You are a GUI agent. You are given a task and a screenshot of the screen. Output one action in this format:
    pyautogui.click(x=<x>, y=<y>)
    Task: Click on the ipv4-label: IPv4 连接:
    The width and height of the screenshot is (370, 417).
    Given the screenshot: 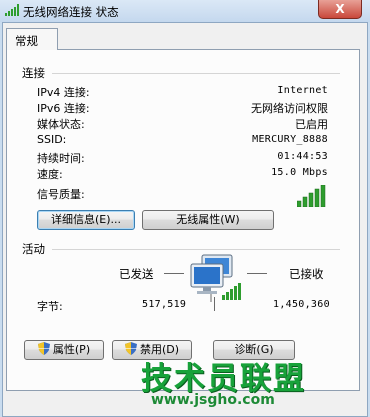 What is the action you would take?
    pyautogui.click(x=63, y=92)
    